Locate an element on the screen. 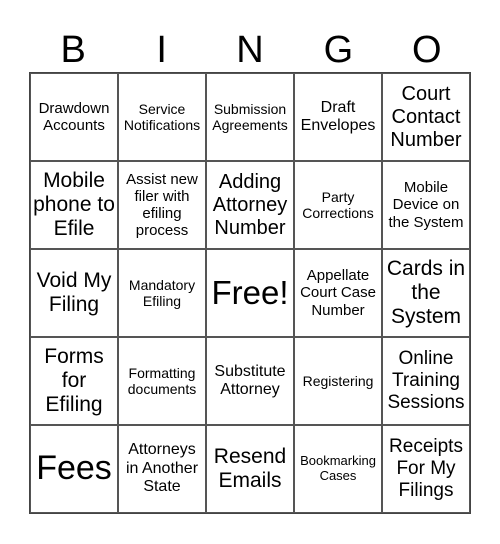 Image resolution: width=500 pixels, height=544 pixels. bingo-cell: Assist new filer with efiling process is located at coordinates (162, 205).